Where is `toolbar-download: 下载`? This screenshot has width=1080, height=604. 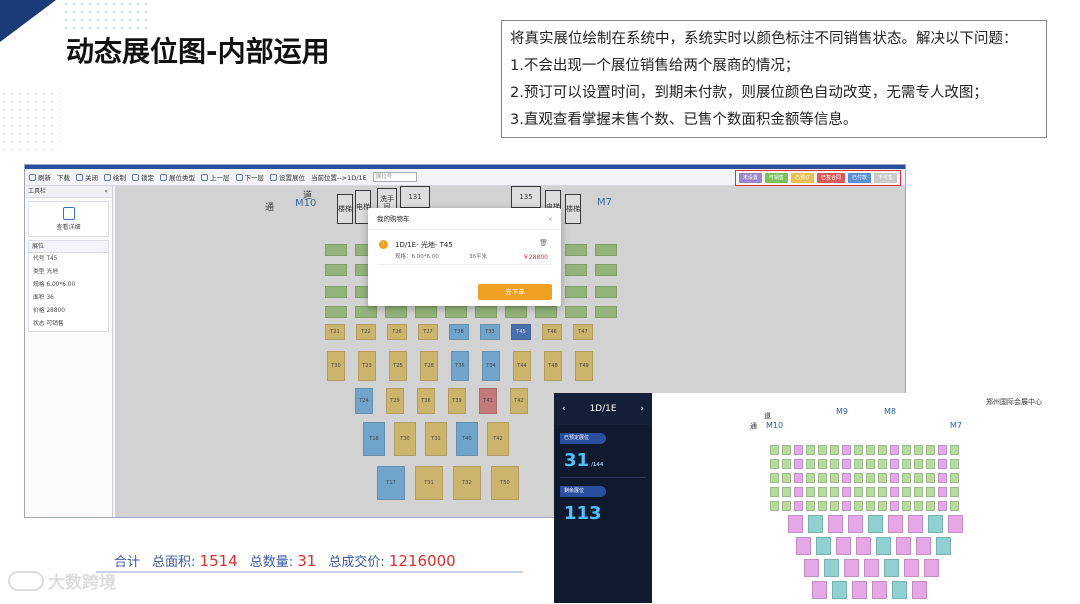
toolbar-download: 下载 is located at coordinates (63, 177).